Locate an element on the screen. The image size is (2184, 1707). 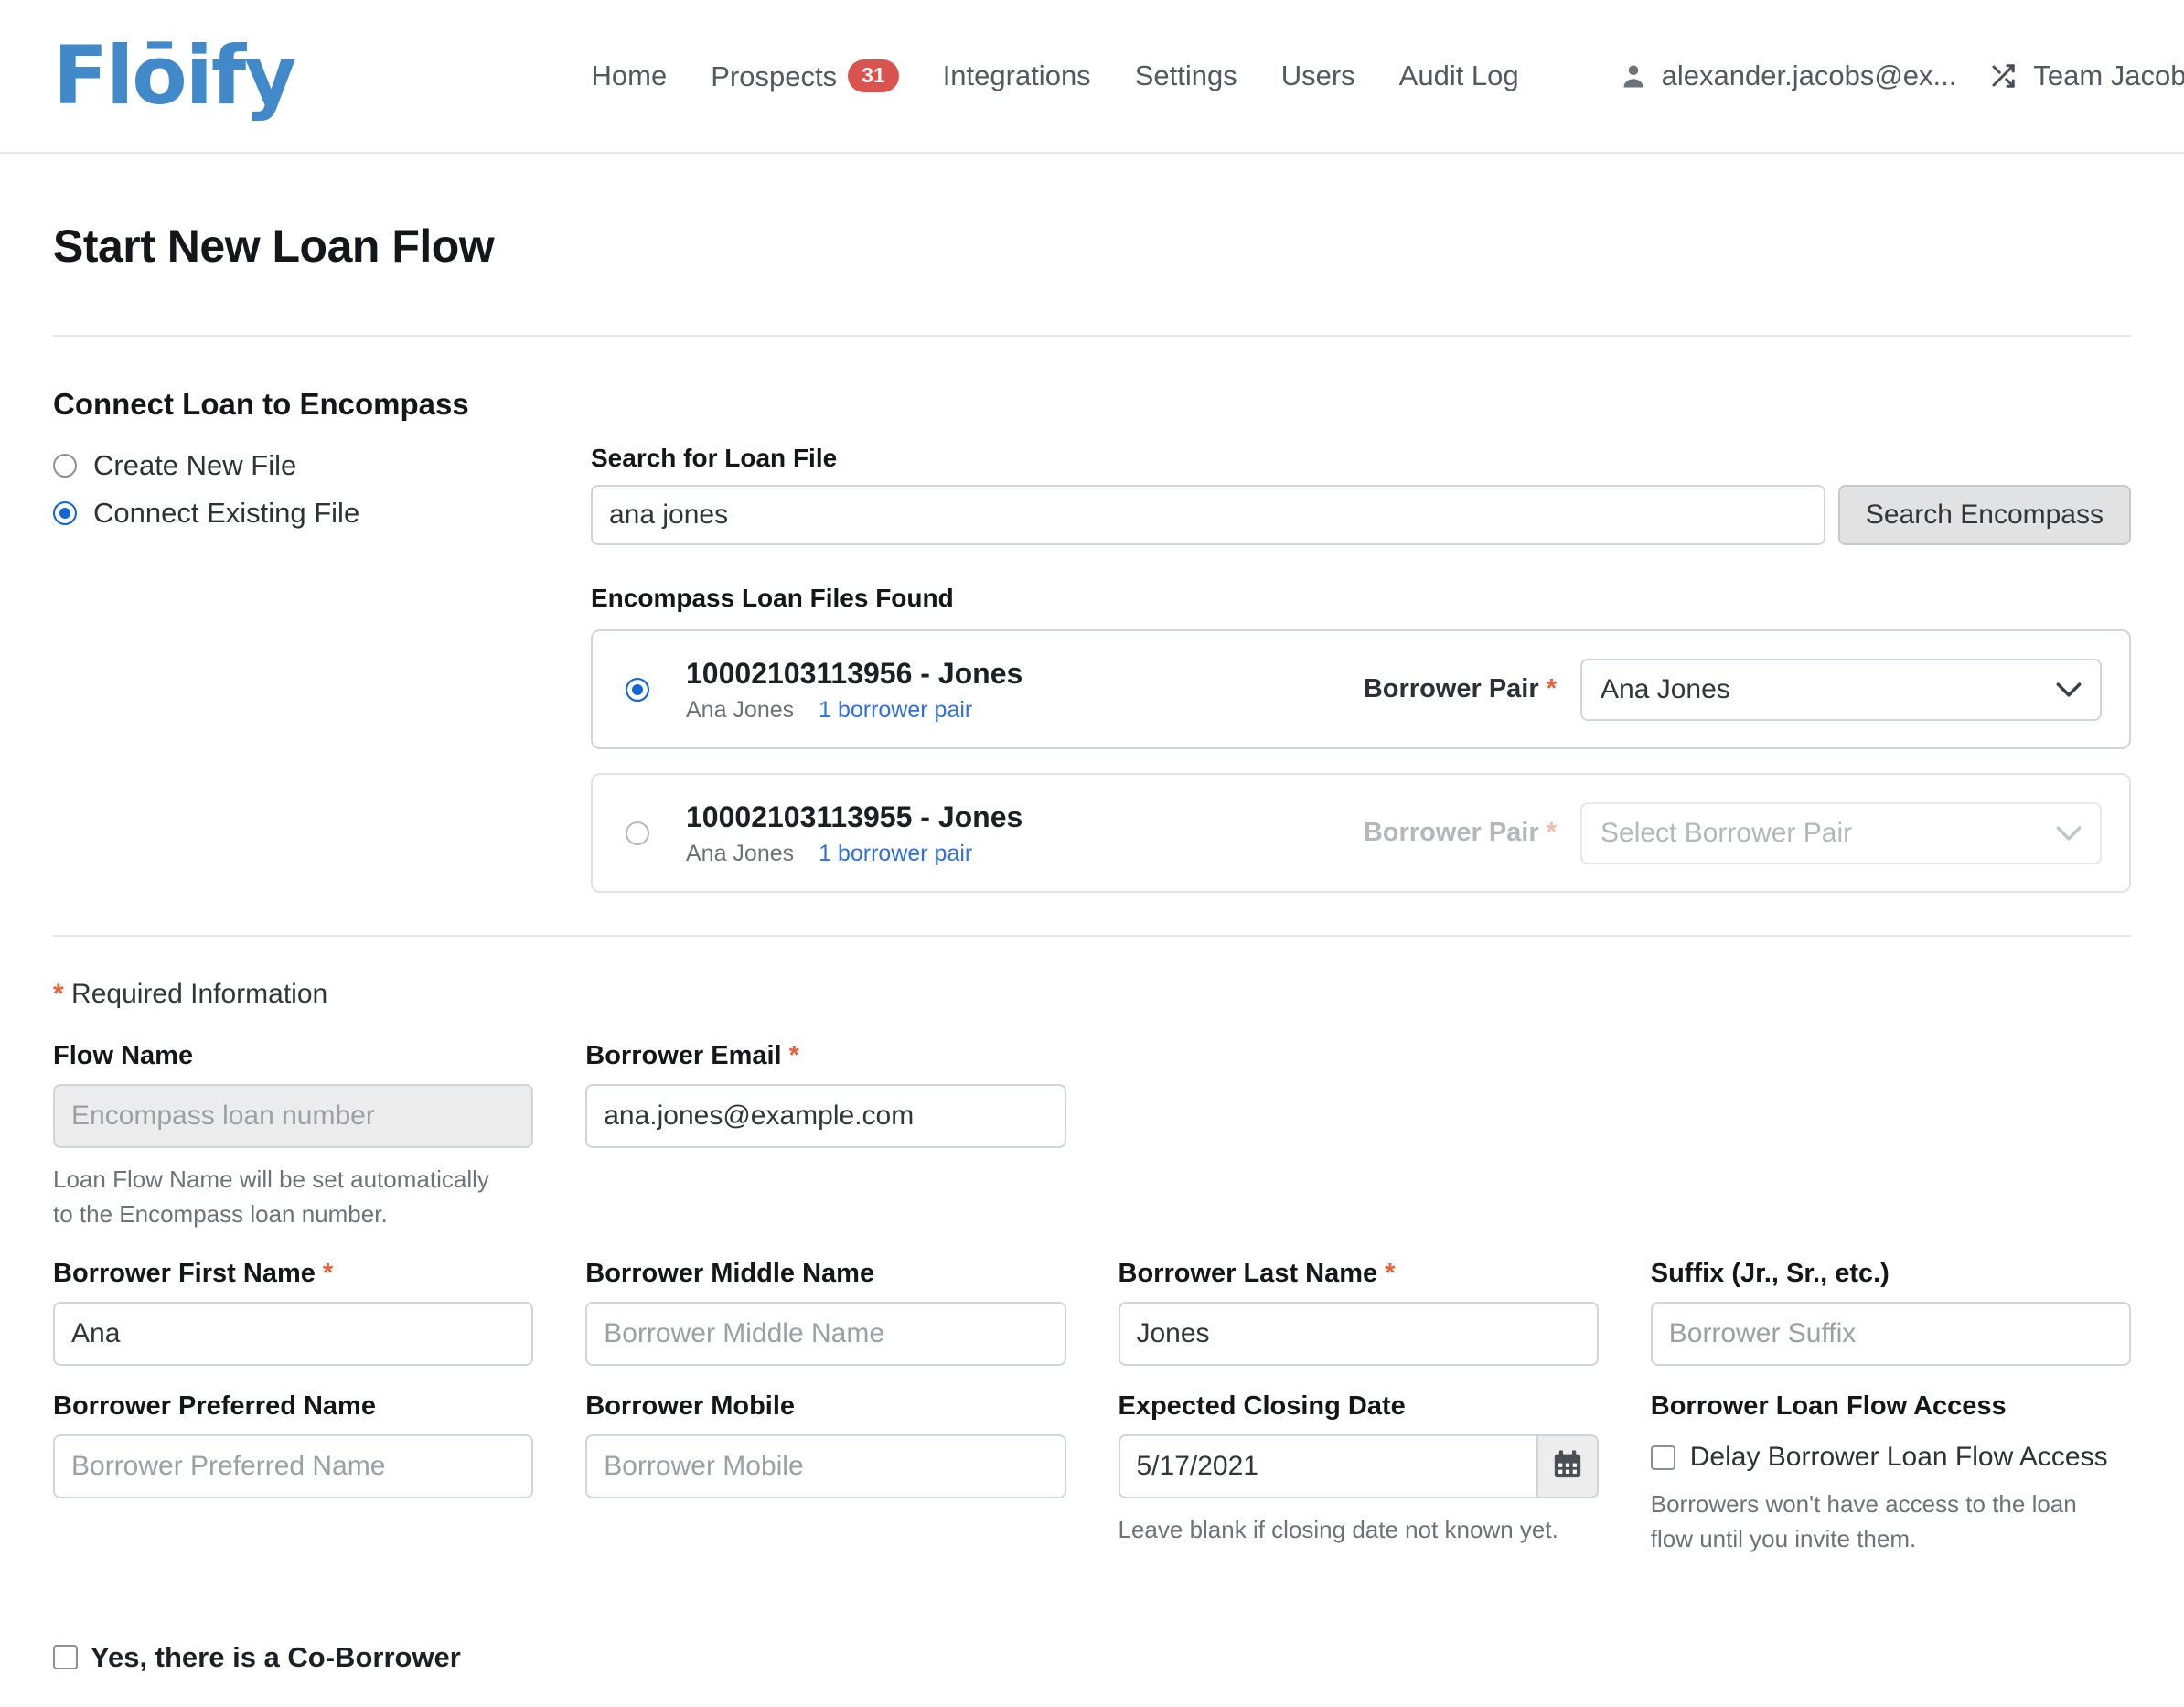
borrower-pair-label-text: Borrower Pair is located at coordinates (1451, 689).